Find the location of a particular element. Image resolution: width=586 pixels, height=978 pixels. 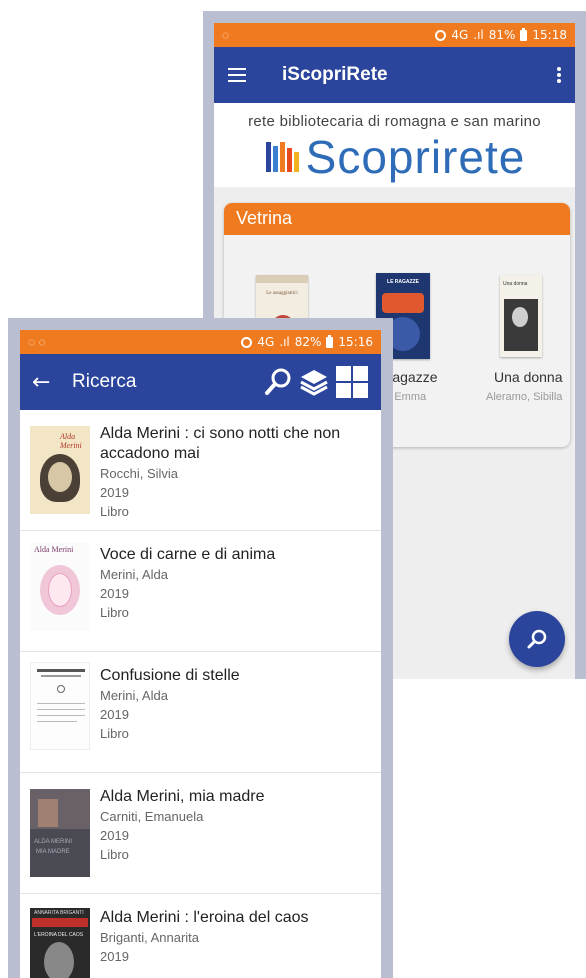

cover-text: LE RAGAZZE is located at coordinates (403, 282).